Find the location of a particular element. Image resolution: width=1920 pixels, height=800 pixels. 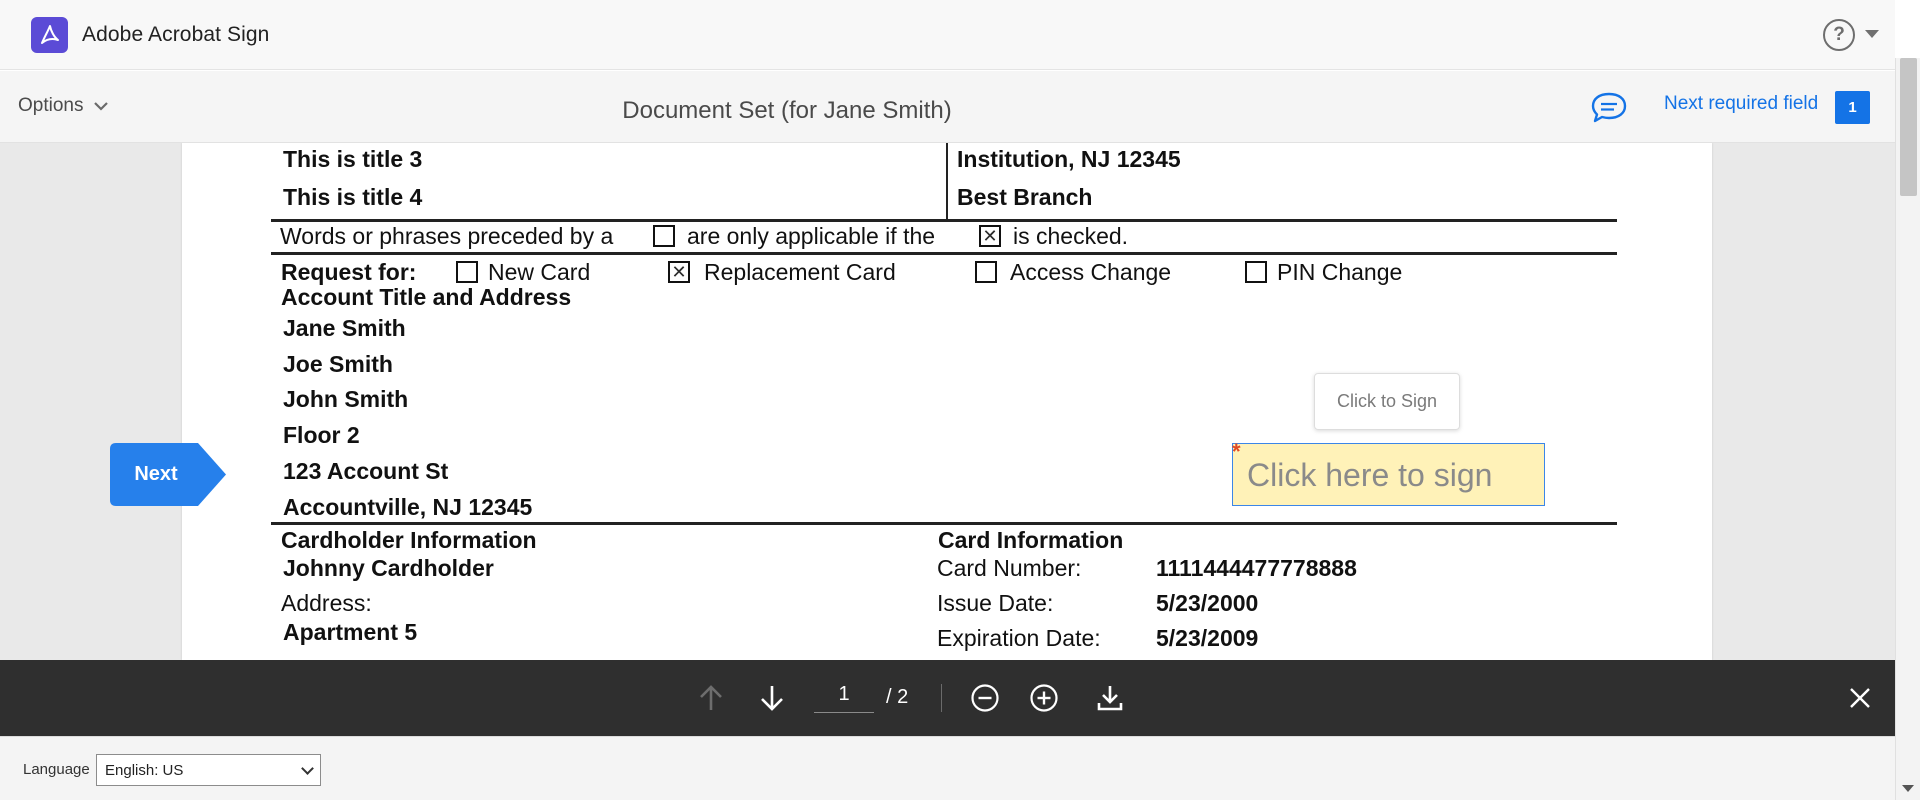

scroll-down-arrow-icon is located at coordinates (1908, 788).